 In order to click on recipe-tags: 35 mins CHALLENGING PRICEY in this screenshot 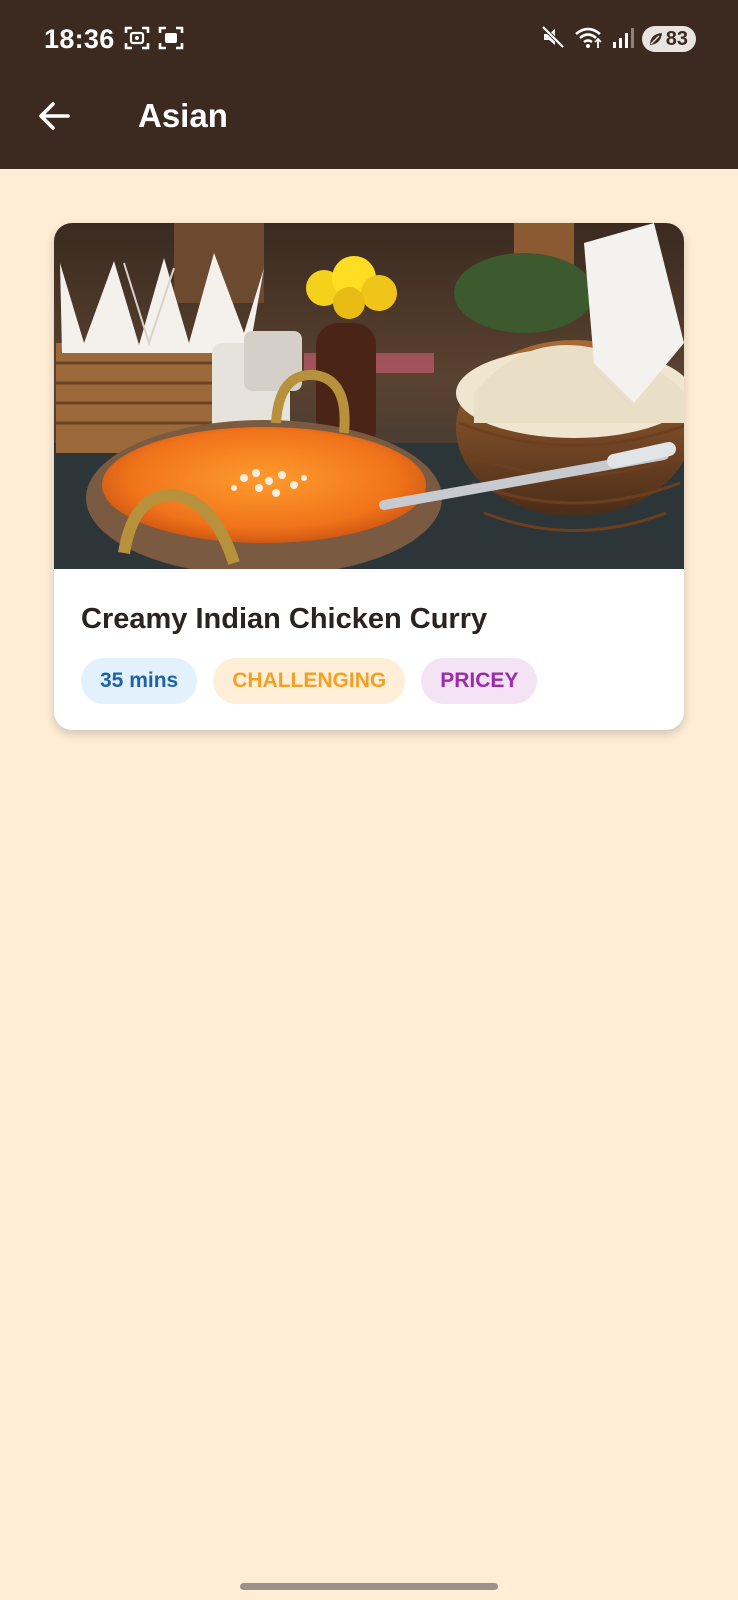, I will do `click(309, 681)`.